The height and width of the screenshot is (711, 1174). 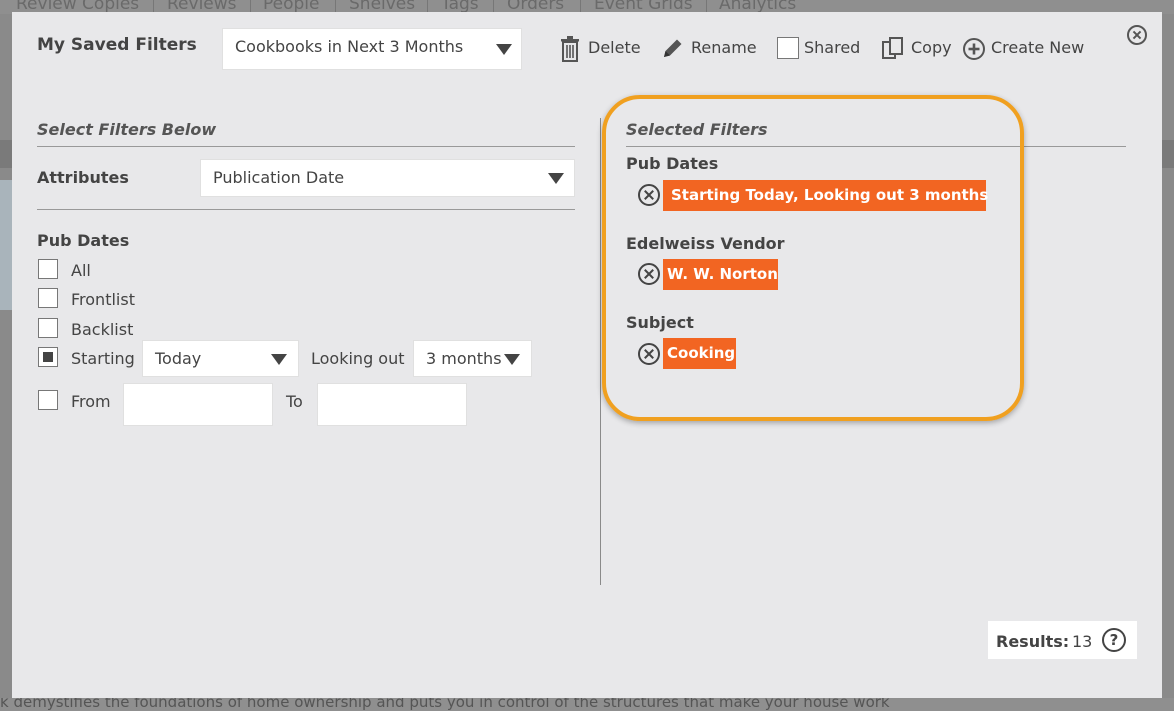 I want to click on close-icon, so click(x=1137, y=35).